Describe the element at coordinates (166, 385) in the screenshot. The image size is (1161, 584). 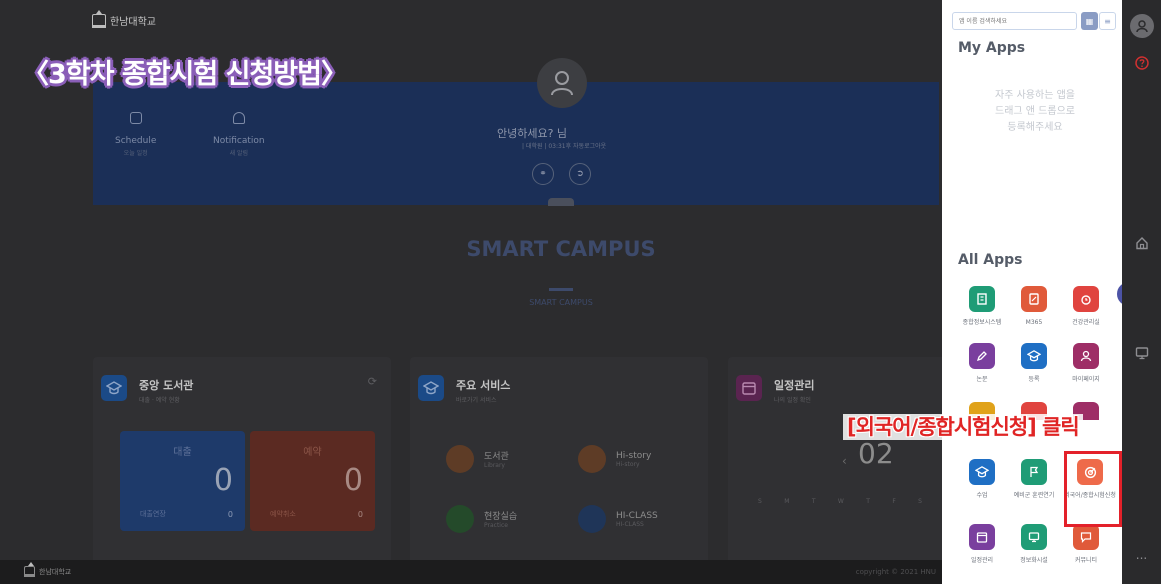
I see `library-card-title: 중앙 도서관` at that location.